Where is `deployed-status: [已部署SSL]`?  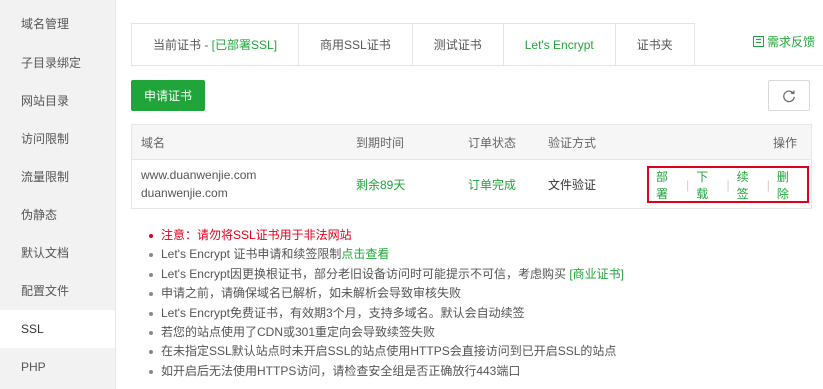
deployed-status: [已部署SSL] is located at coordinates (244, 45).